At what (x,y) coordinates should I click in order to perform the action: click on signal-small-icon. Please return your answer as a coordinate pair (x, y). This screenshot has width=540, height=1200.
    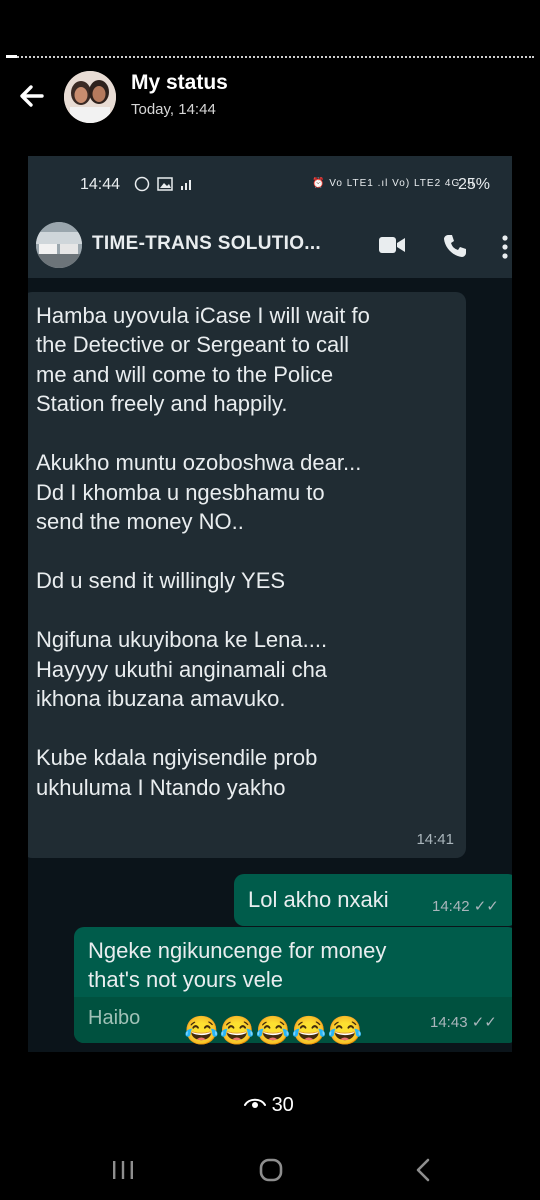
    Looking at the image, I should click on (186, 185).